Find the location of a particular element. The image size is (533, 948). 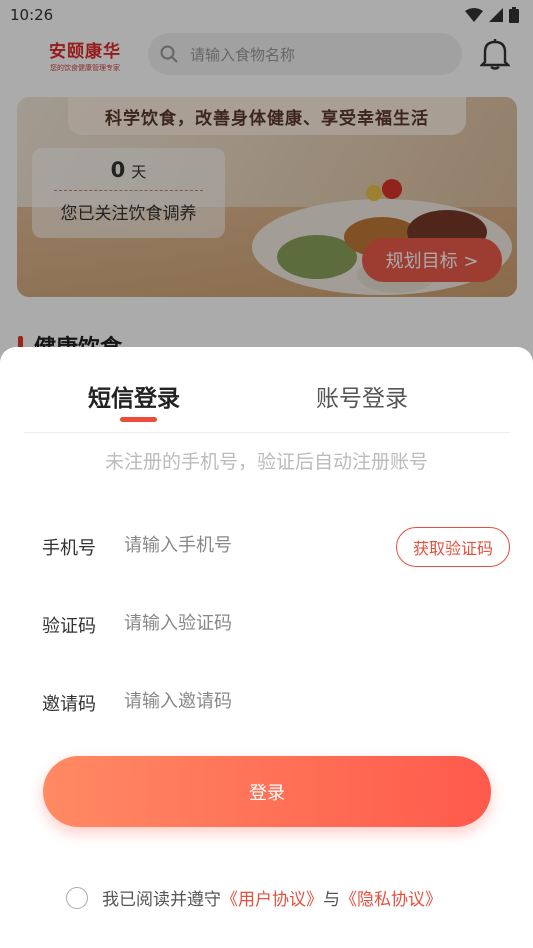

agreement-prefix: 我已阅读并遵守 is located at coordinates (161, 900).